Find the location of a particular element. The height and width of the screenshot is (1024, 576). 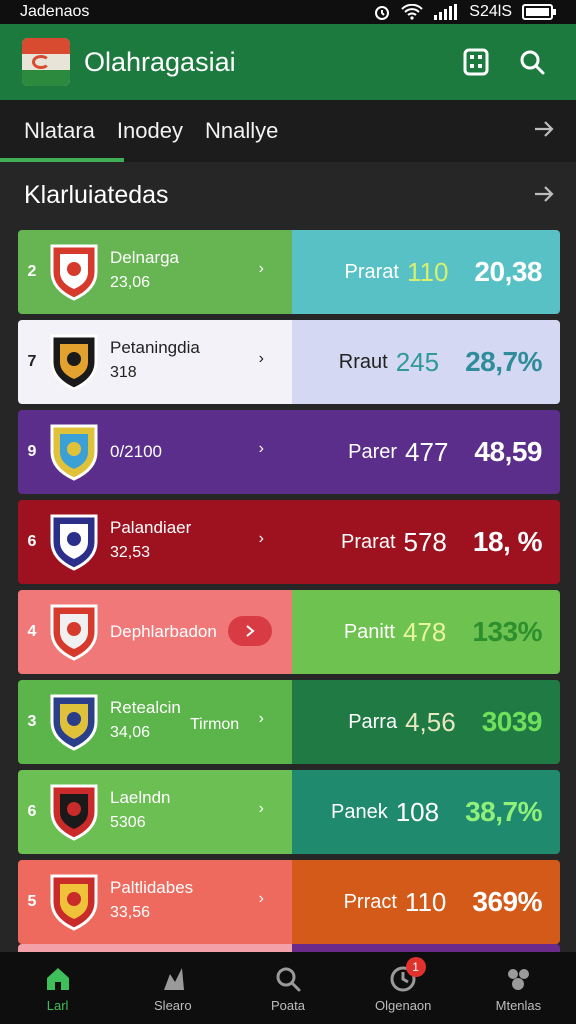

team-name: Delnarga is located at coordinates (144, 257).